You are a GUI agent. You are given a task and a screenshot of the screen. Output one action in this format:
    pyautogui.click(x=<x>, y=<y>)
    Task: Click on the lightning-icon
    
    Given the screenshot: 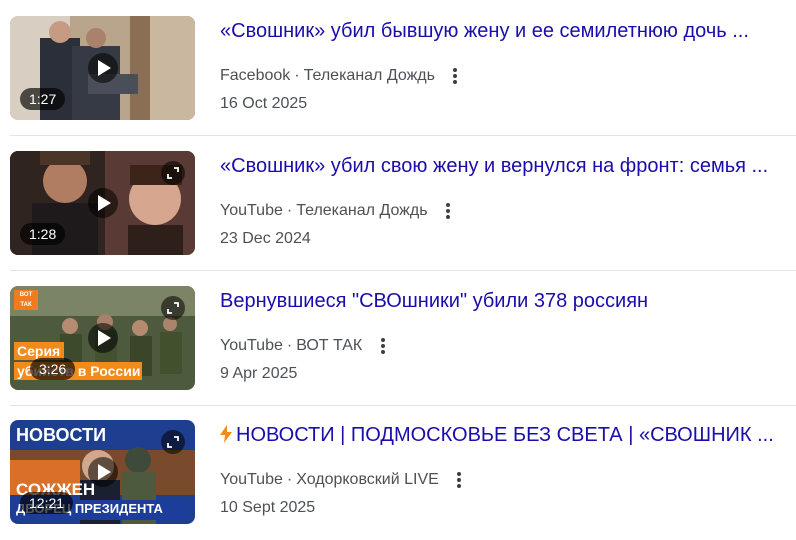 What is the action you would take?
    pyautogui.click(x=226, y=435)
    